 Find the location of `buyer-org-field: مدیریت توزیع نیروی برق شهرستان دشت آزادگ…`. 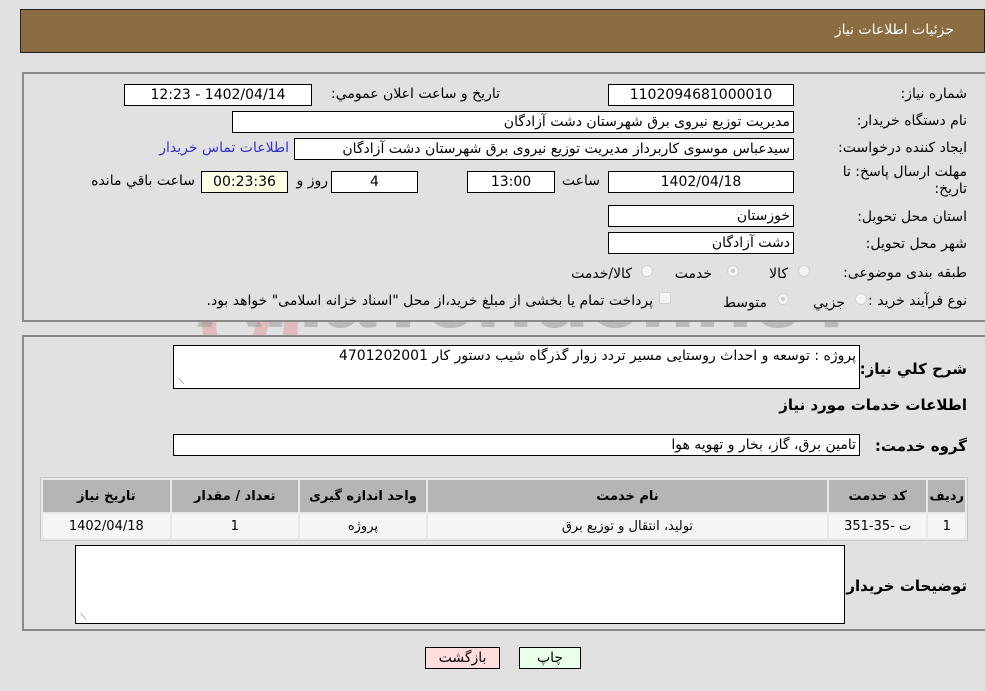

buyer-org-field: مدیریت توزیع نیروی برق شهرستان دشت آزادگ… is located at coordinates (513, 122).